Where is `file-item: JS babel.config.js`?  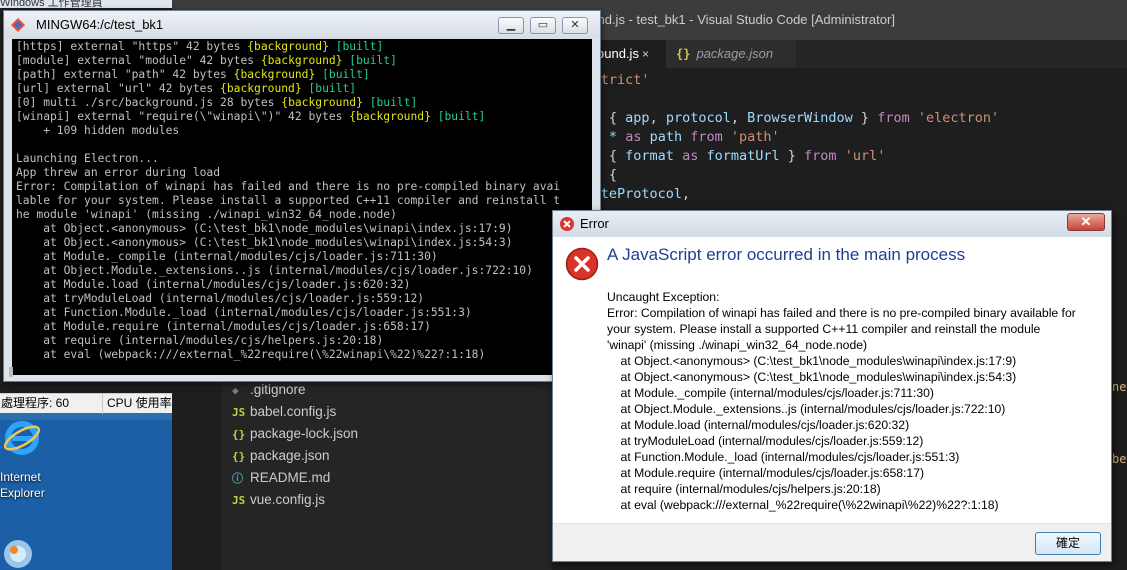 file-item: JS babel.config.js is located at coordinates (284, 412).